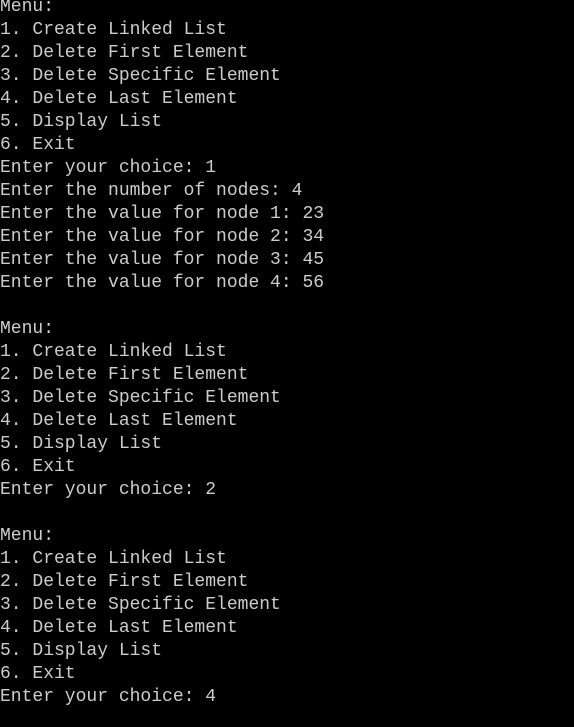  I want to click on choice-prompt: Enter your choice: 4, so click(287, 697).